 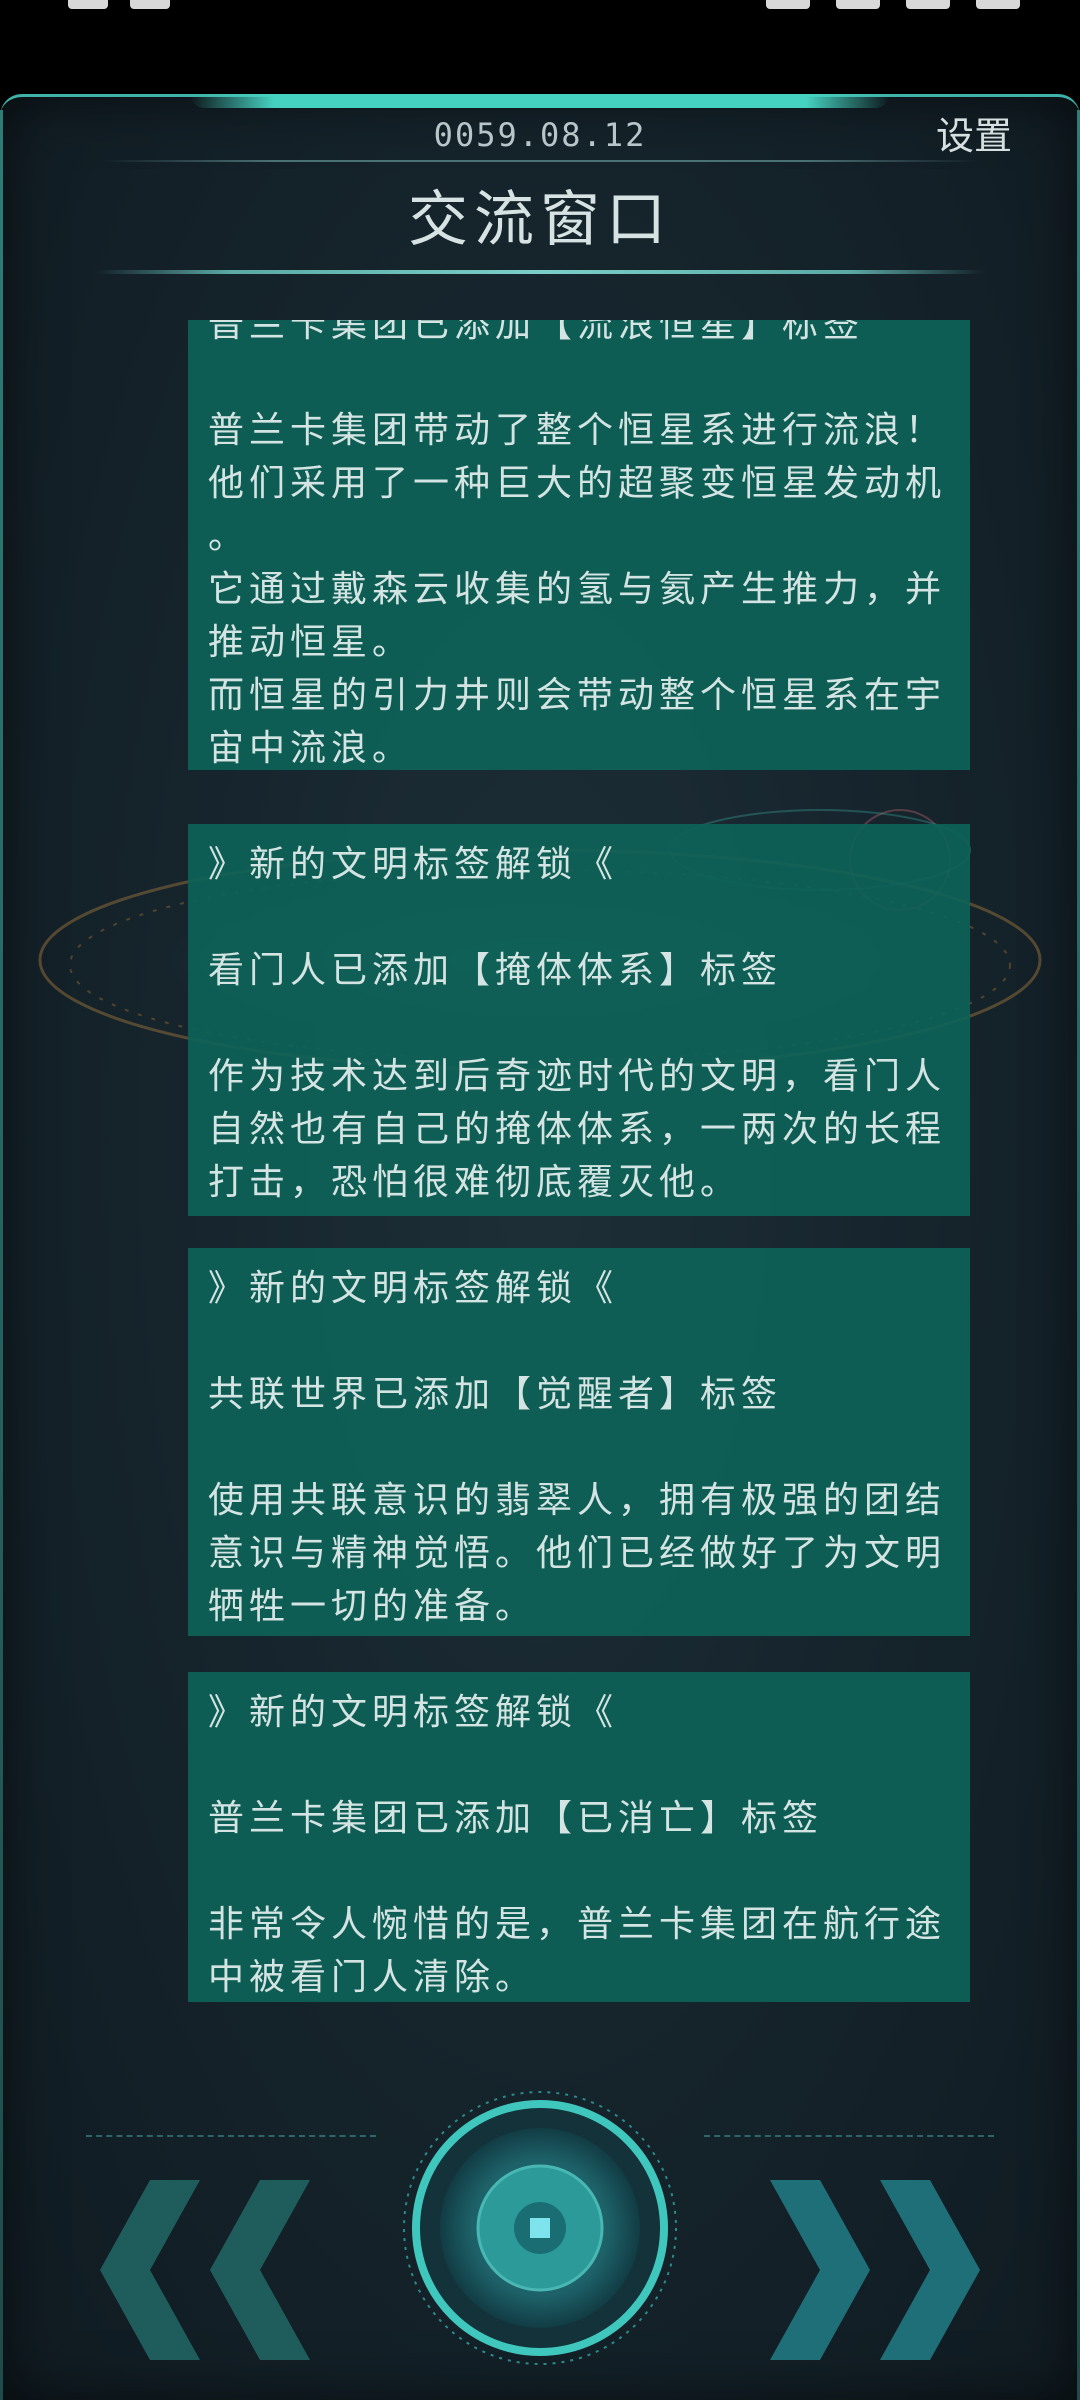 I want to click on previous-button, so click(x=210, y=2270).